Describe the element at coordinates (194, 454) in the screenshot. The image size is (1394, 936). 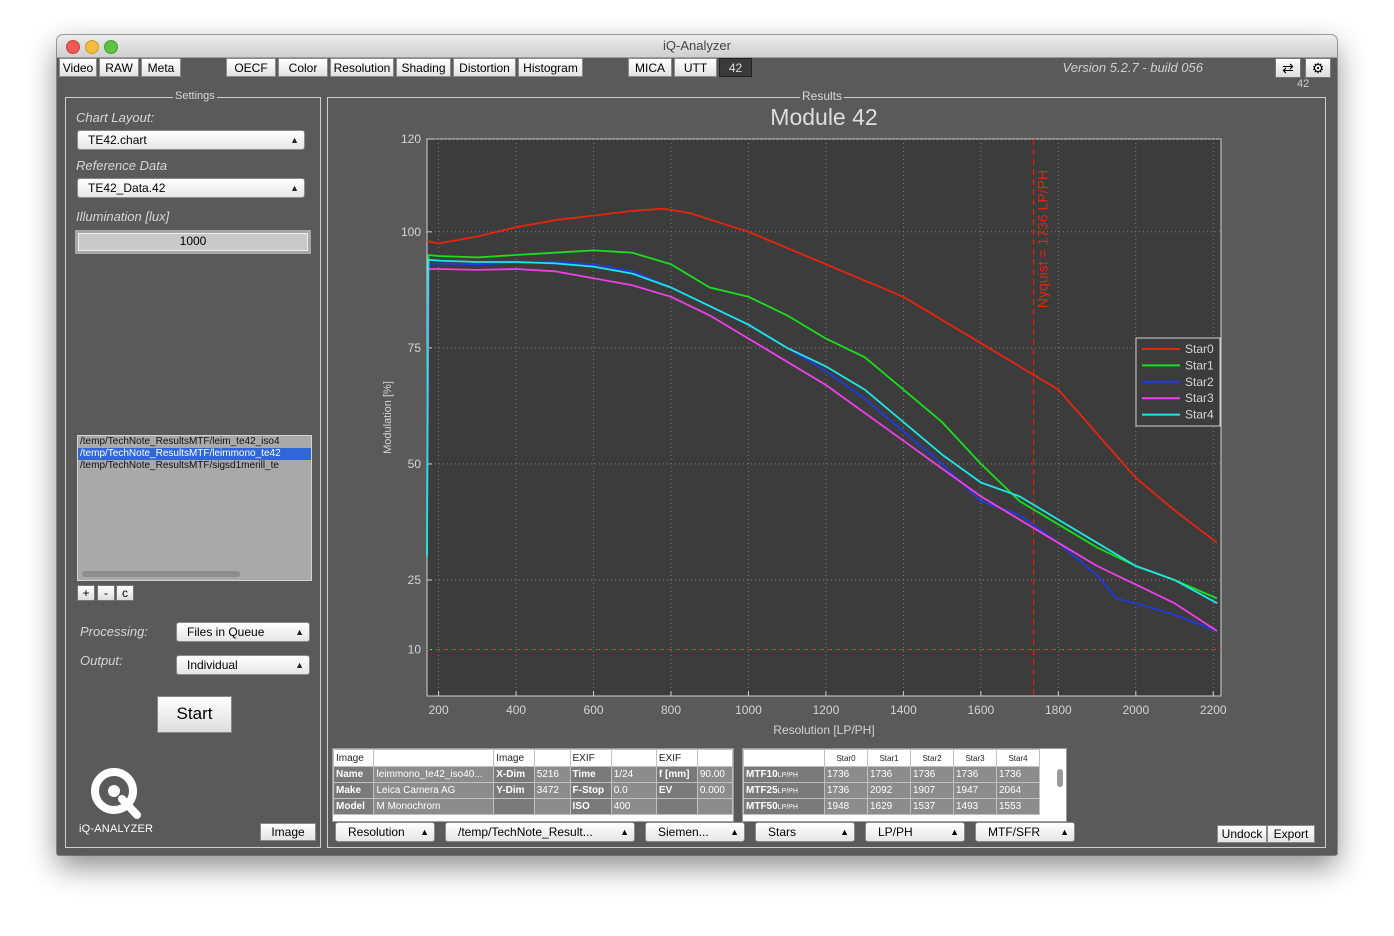
I see `list-item-selected: /temp/TechNote_ResultsMTF/leimmono_te42` at that location.